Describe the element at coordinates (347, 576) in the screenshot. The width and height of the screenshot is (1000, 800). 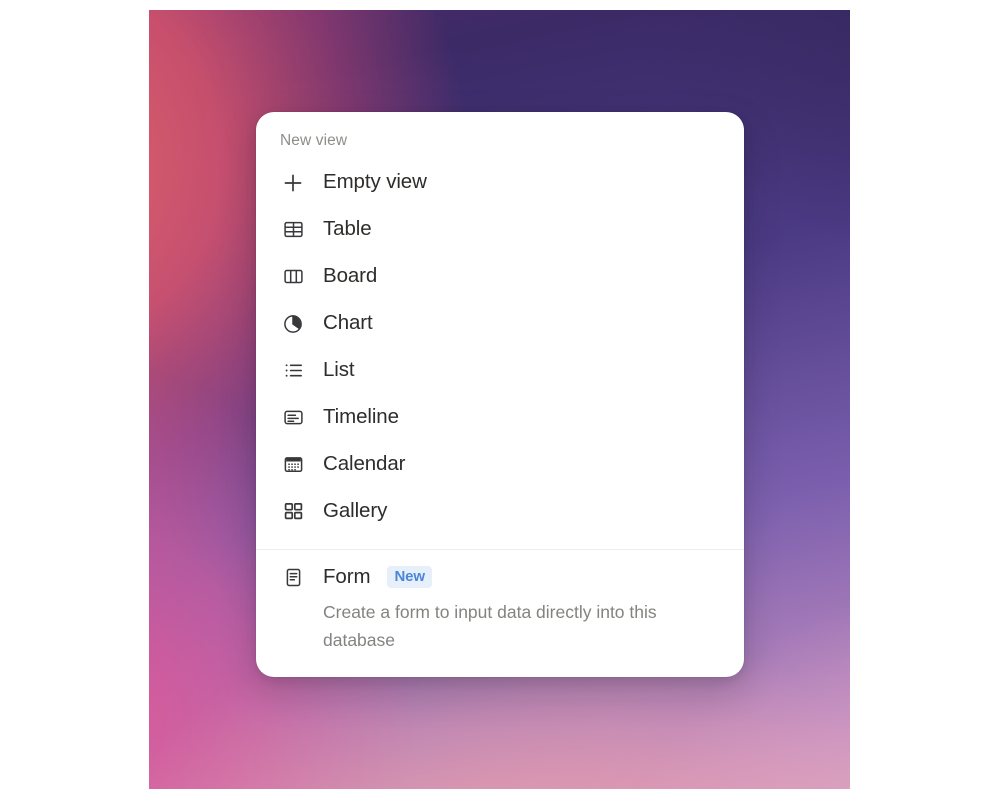
I see `form-label: Form` at that location.